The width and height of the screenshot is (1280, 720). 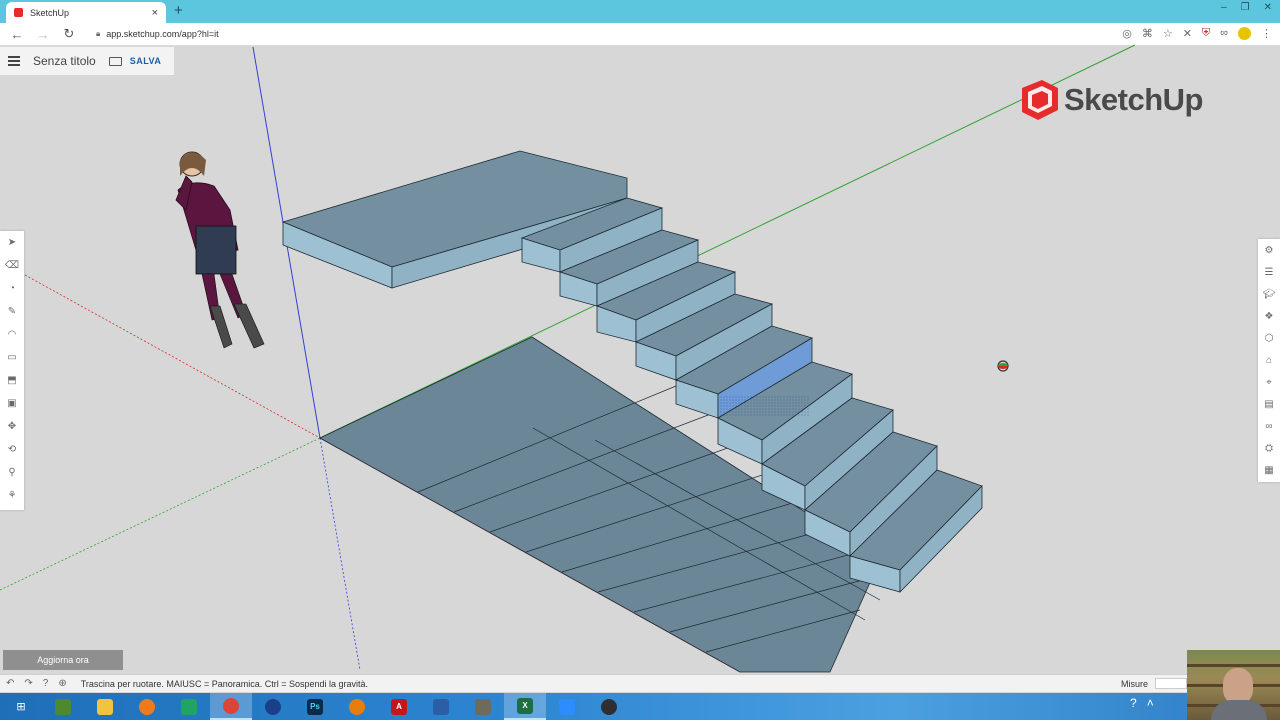 What do you see at coordinates (12, 334) in the screenshot?
I see `arc-tool-icon: ◠` at bounding box center [12, 334].